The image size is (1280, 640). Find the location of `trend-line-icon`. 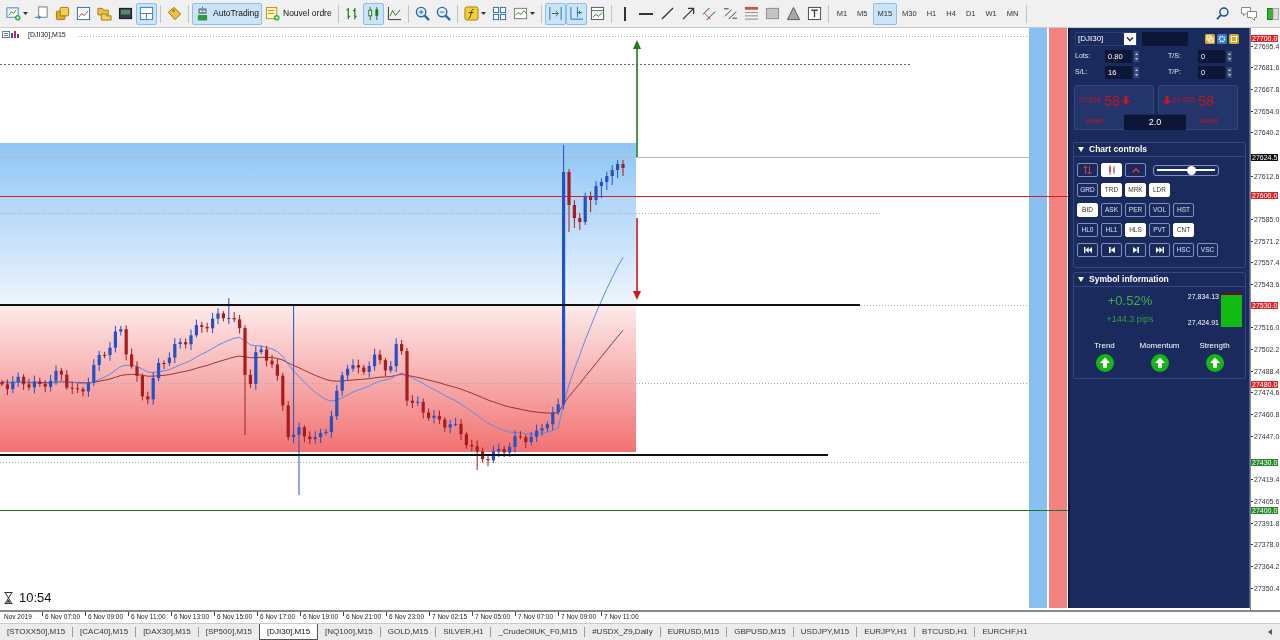

trend-line-icon is located at coordinates (667, 13).